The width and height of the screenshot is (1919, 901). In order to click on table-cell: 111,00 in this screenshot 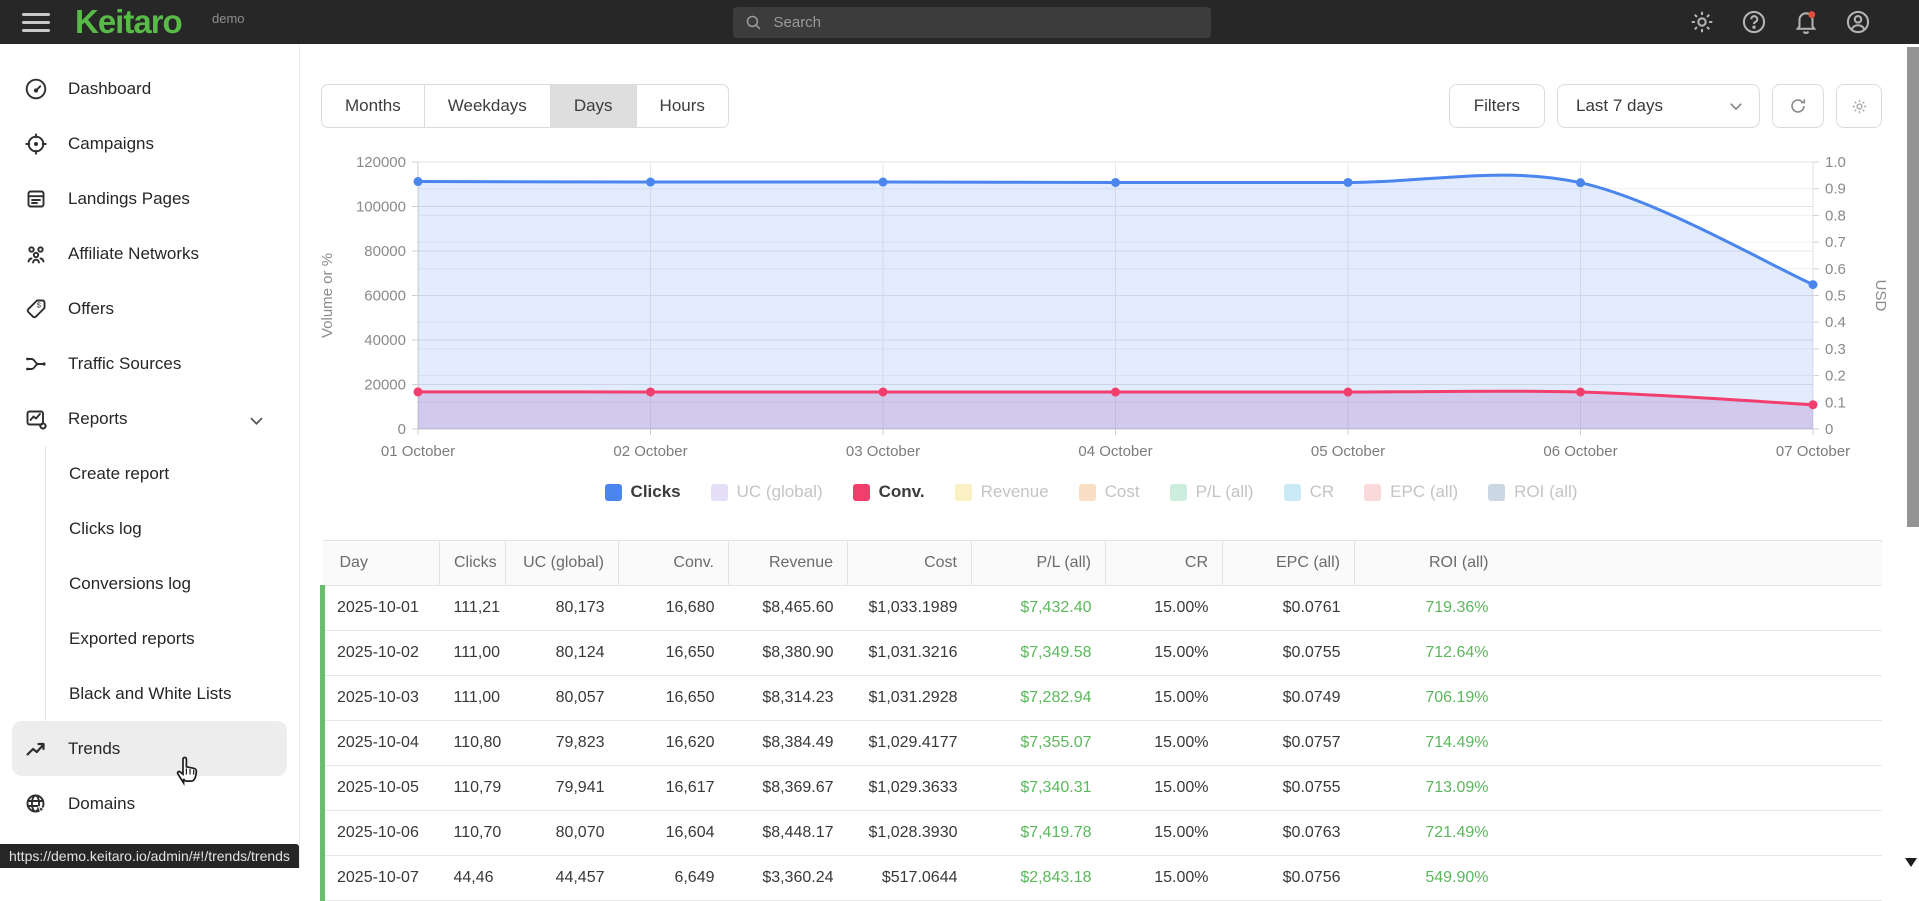, I will do `click(472, 698)`.